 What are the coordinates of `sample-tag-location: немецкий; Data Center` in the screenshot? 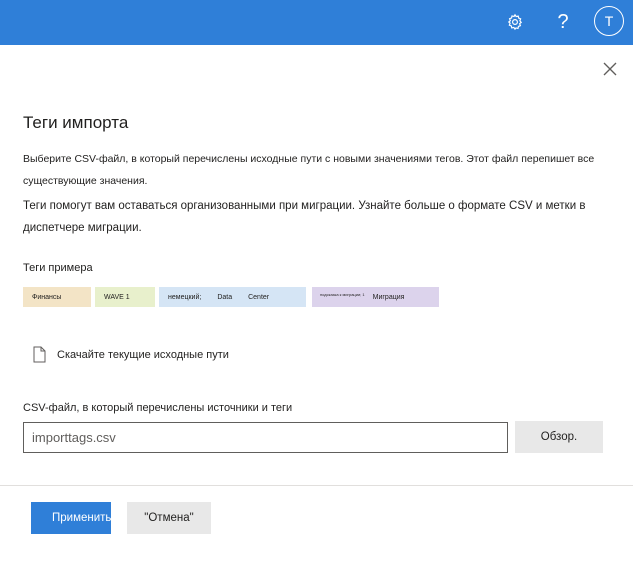 It's located at (232, 297).